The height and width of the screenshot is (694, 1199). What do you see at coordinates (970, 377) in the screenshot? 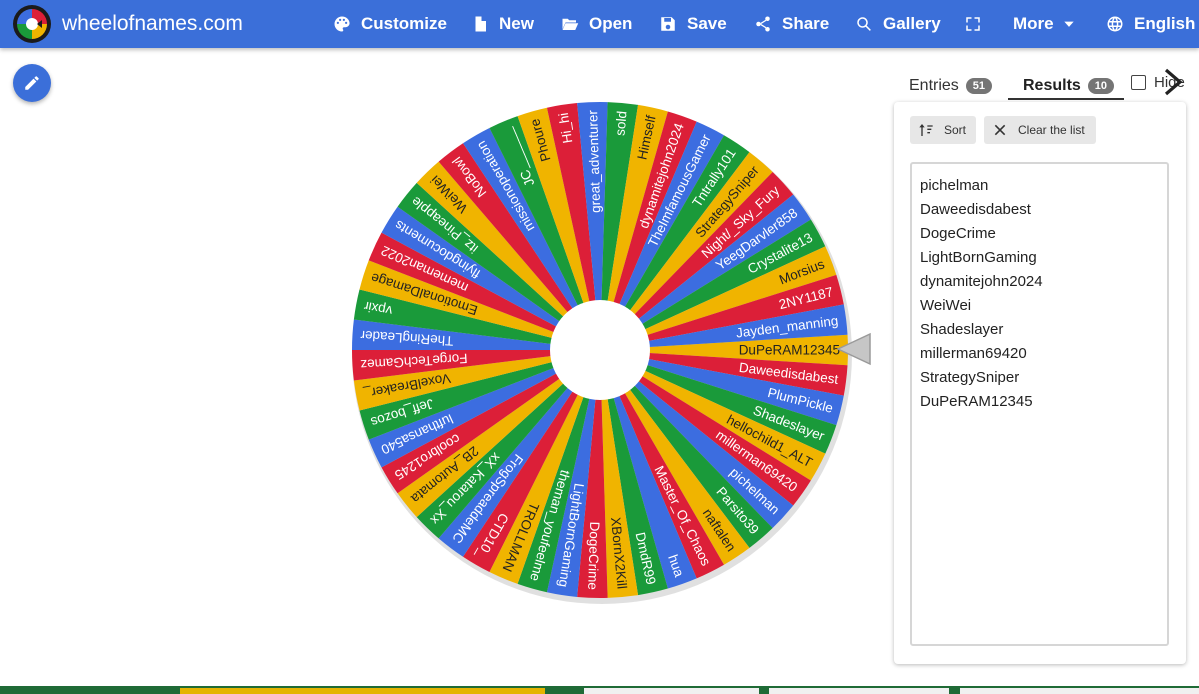
I see `result-item: StrategySniper` at bounding box center [970, 377].